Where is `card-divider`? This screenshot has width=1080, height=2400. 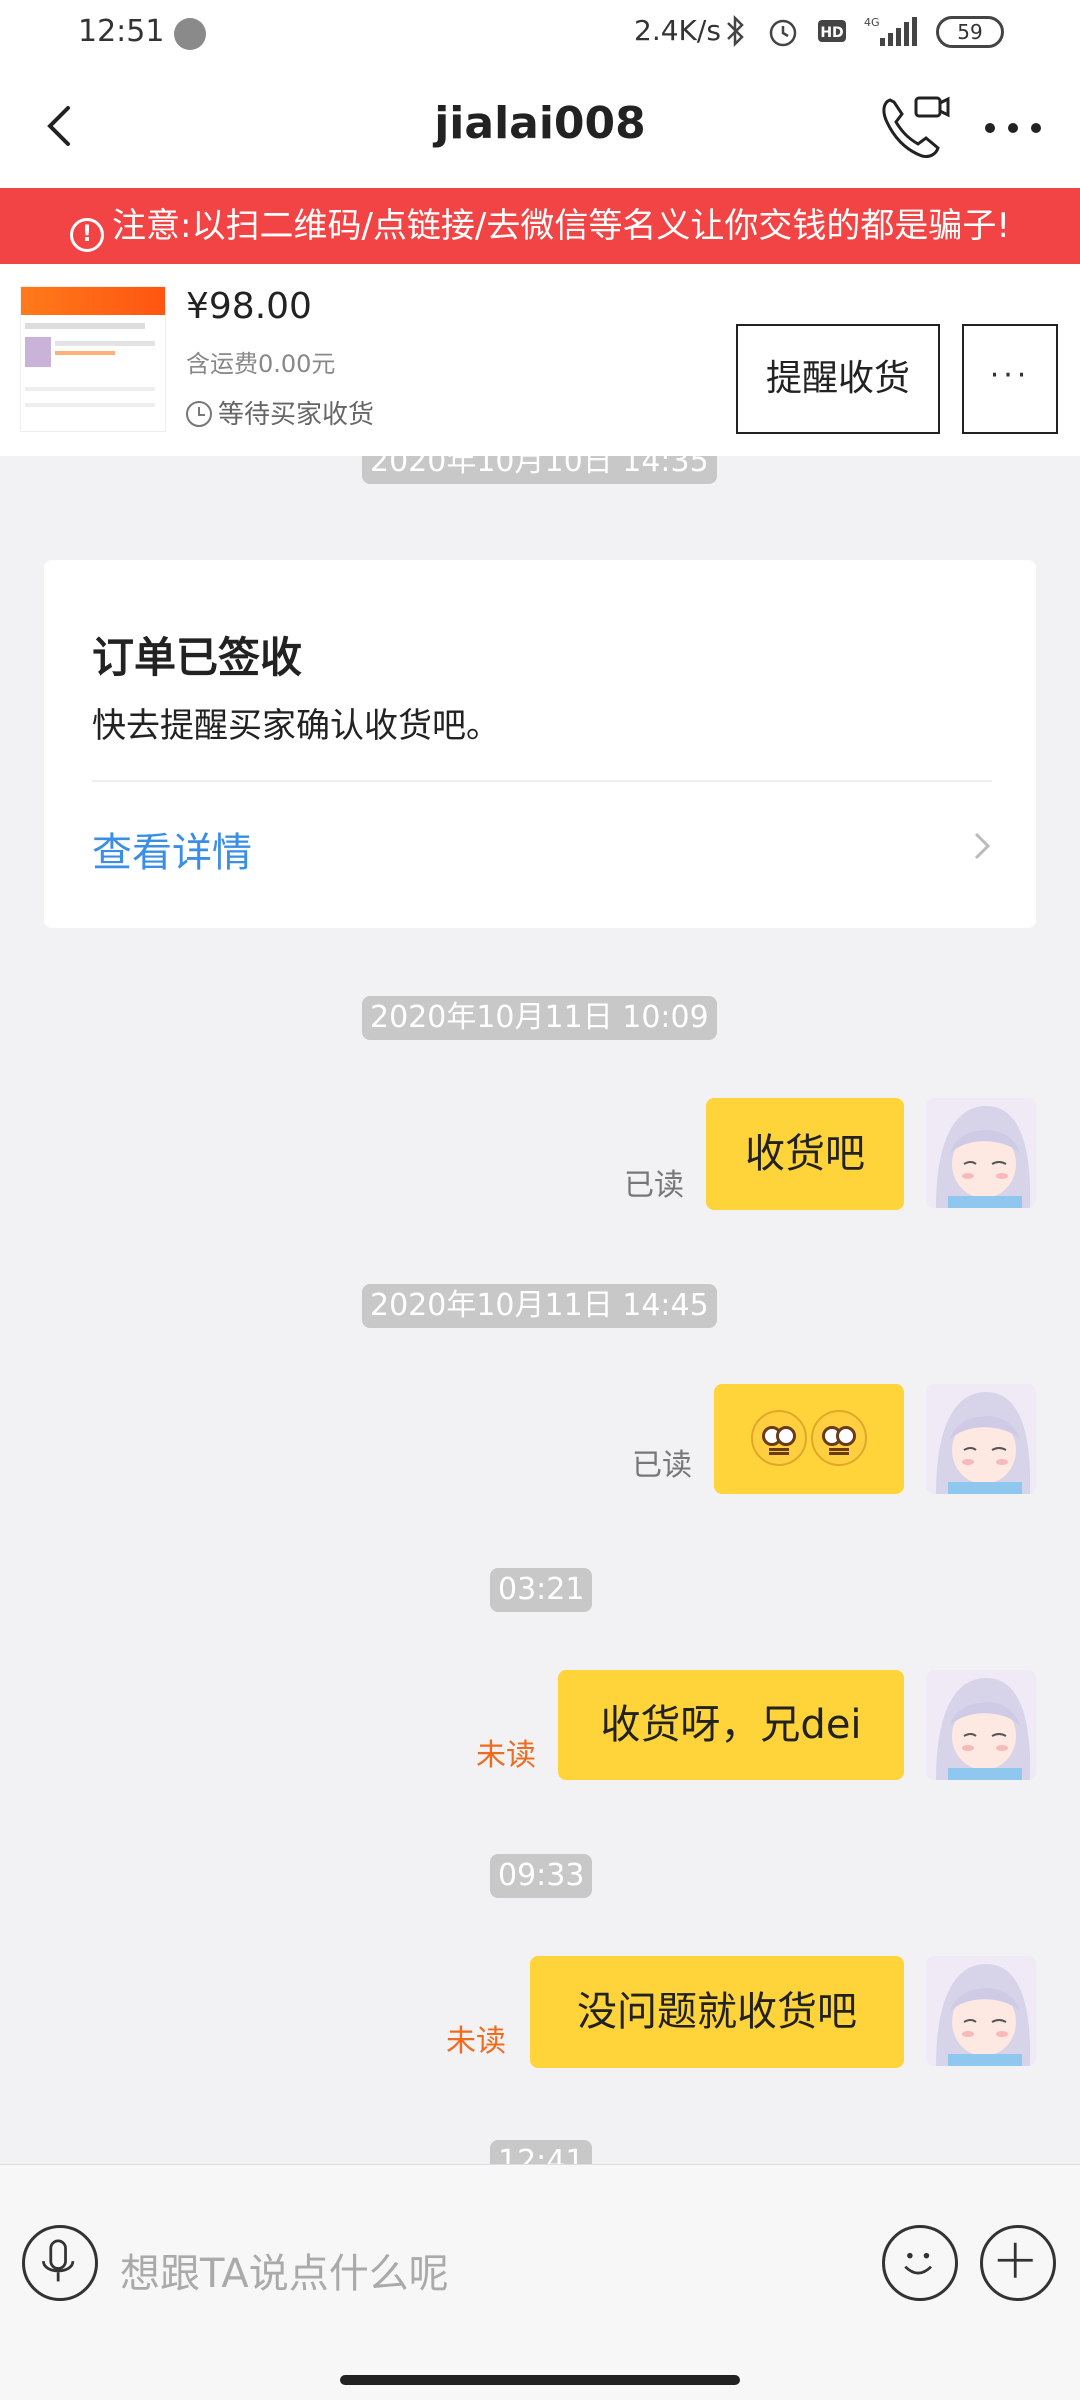 card-divider is located at coordinates (542, 781).